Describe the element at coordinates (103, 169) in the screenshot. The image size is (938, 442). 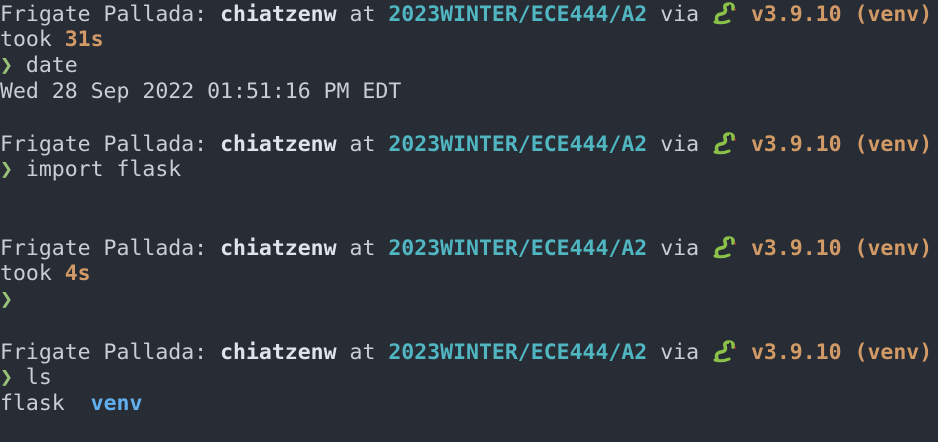
I see `command-text: import flask` at that location.